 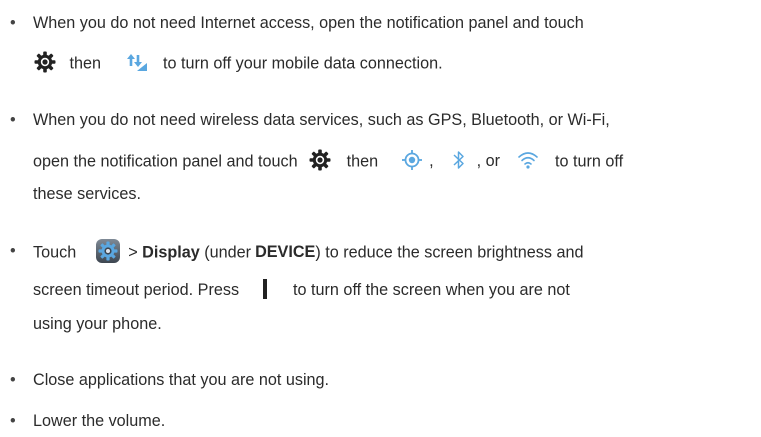 I want to click on wifi-icon, so click(x=528, y=160).